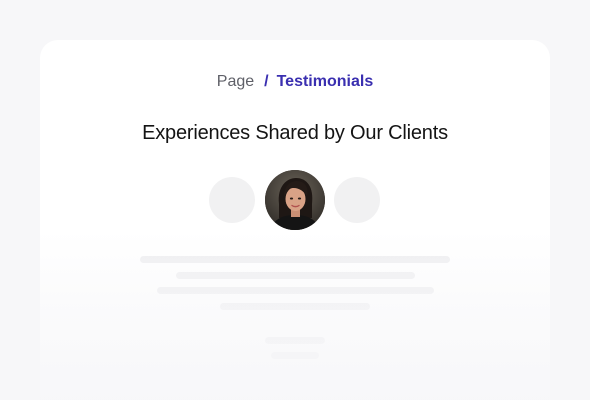 The image size is (590, 400). I want to click on breadcrumb: Page / Testimonials, so click(295, 82).